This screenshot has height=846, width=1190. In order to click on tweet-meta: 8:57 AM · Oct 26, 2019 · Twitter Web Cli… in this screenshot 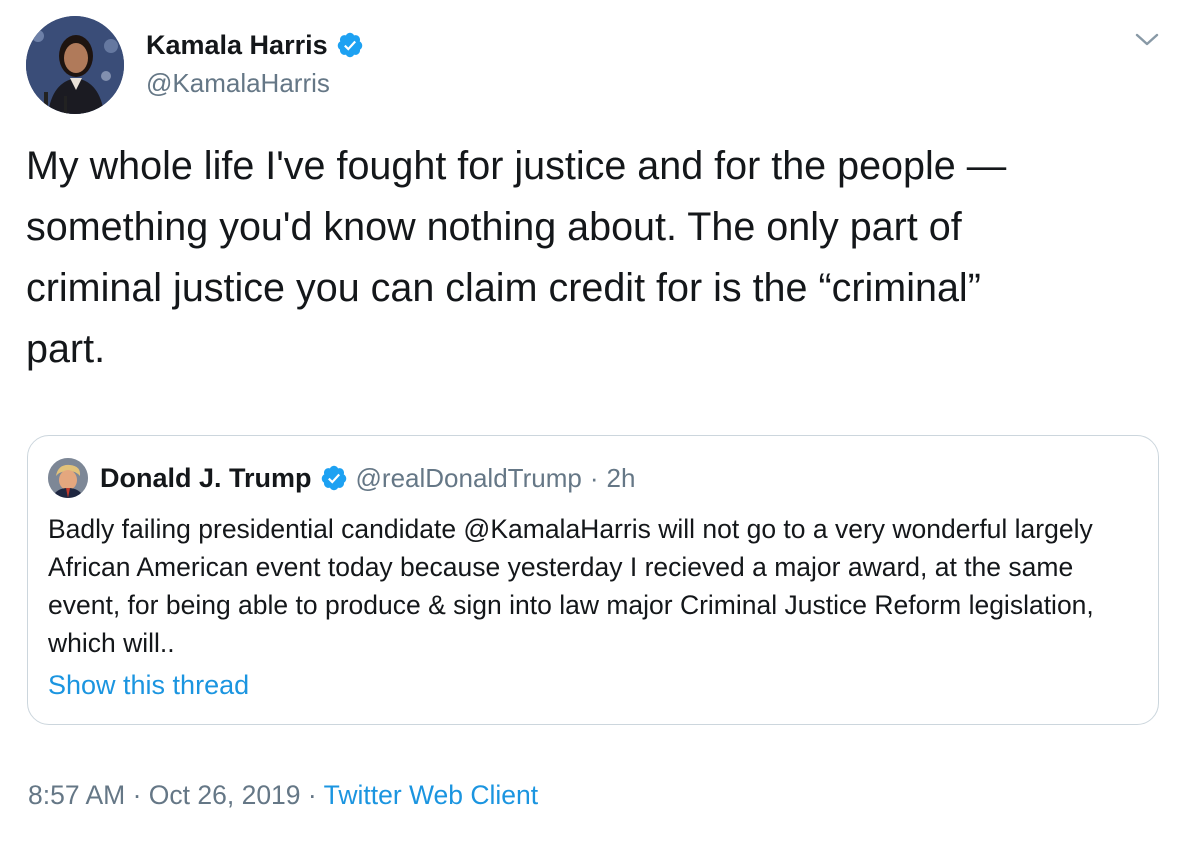, I will do `click(283, 795)`.